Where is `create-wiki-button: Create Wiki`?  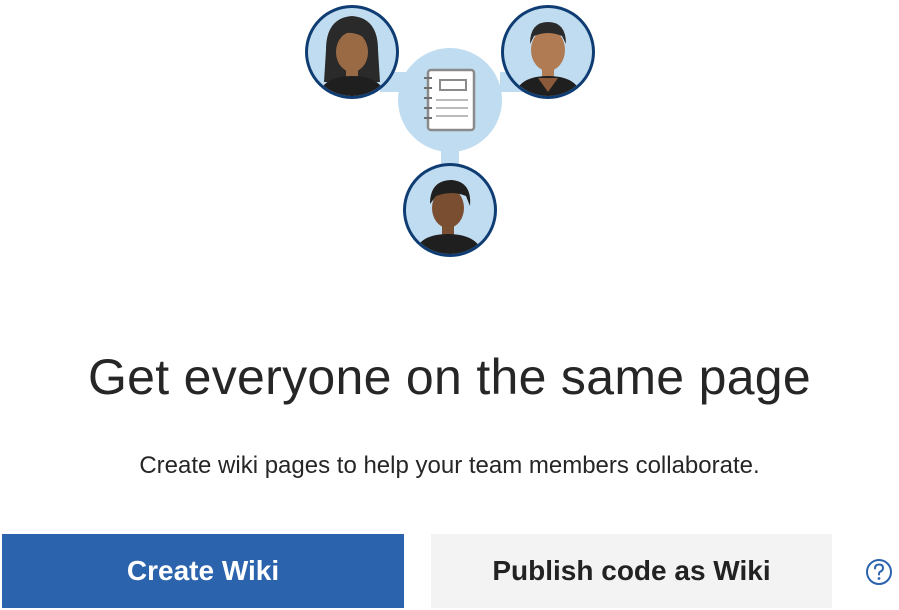
create-wiki-button: Create Wiki is located at coordinates (203, 571).